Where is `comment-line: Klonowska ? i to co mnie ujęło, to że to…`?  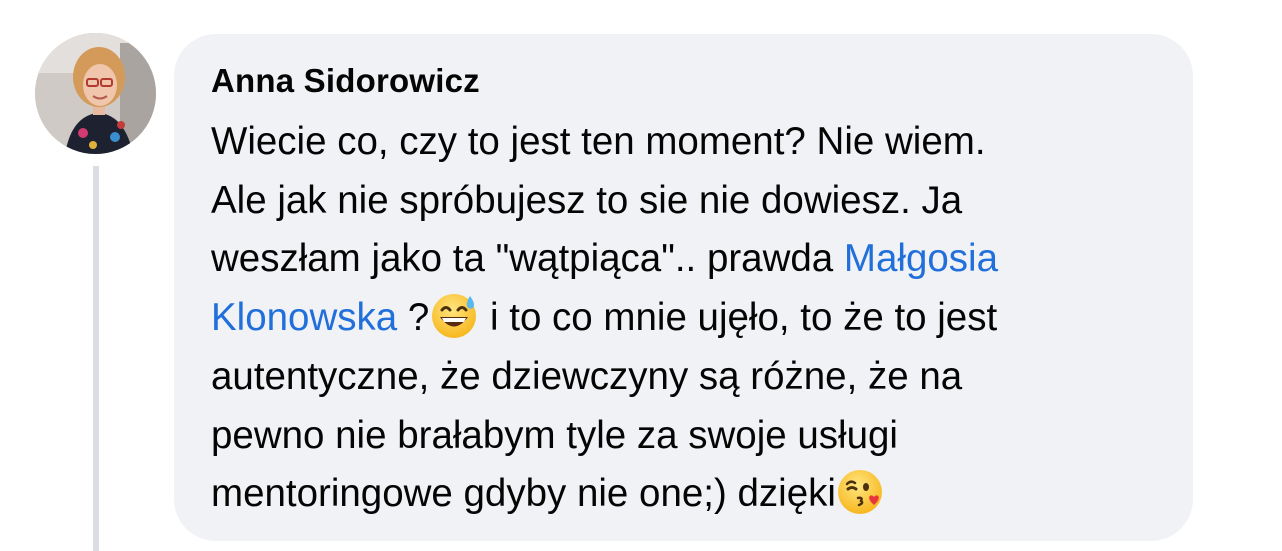 comment-line: Klonowska ? i to co mnie ujęło, to że to… is located at coordinates (691, 318).